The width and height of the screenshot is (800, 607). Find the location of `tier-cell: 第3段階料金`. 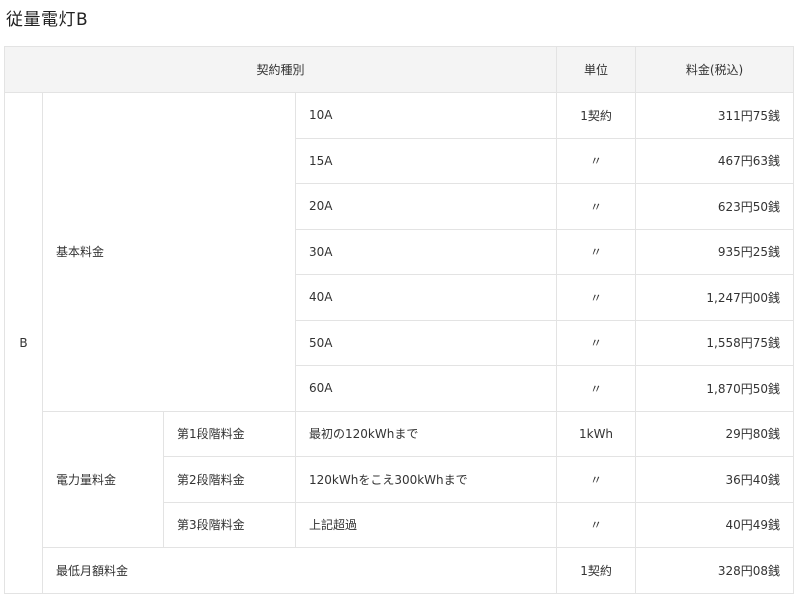

tier-cell: 第3段階料金 is located at coordinates (229, 524).